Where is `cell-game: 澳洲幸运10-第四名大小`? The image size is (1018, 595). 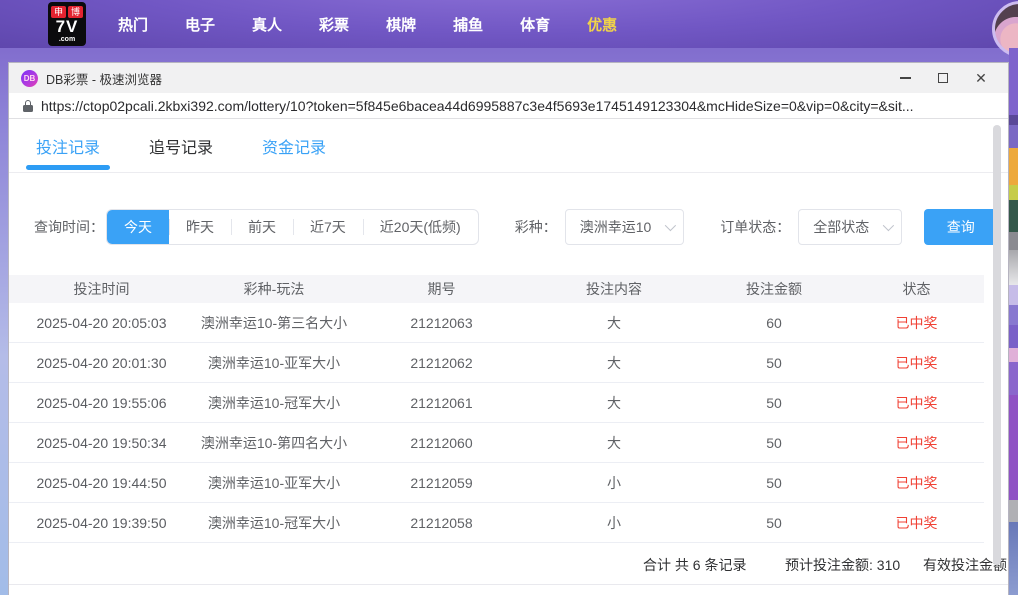 cell-game: 澳洲幸运10-第四名大小 is located at coordinates (274, 442).